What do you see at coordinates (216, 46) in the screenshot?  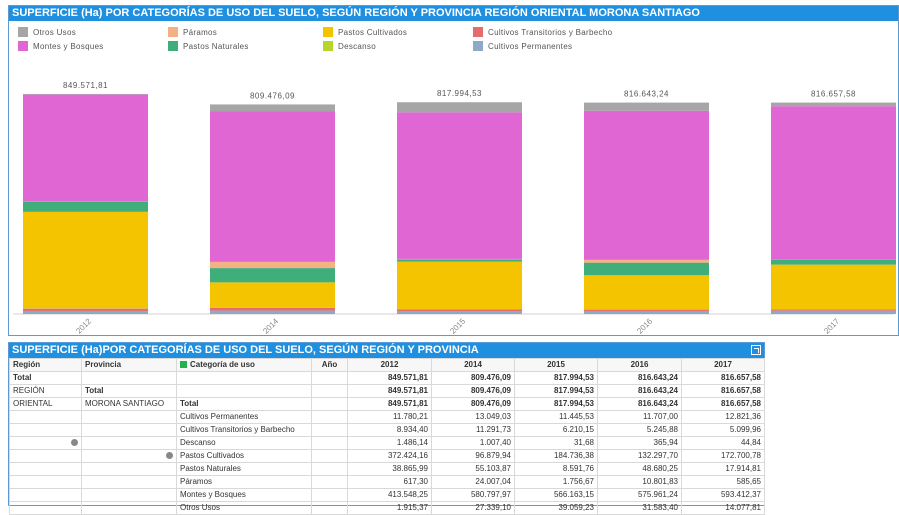 I see `legend-label: Pastos Naturales` at bounding box center [216, 46].